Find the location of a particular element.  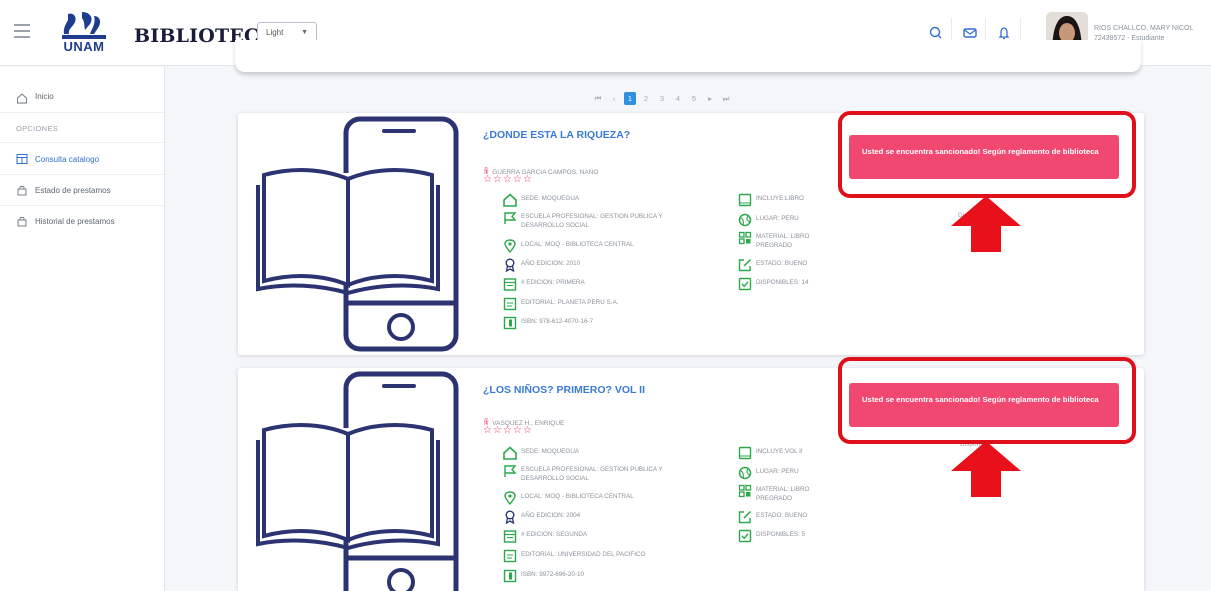

pagination: ⏮ ‹ 1 2 3 4 5 ▸ ⏭ is located at coordinates (664, 99).